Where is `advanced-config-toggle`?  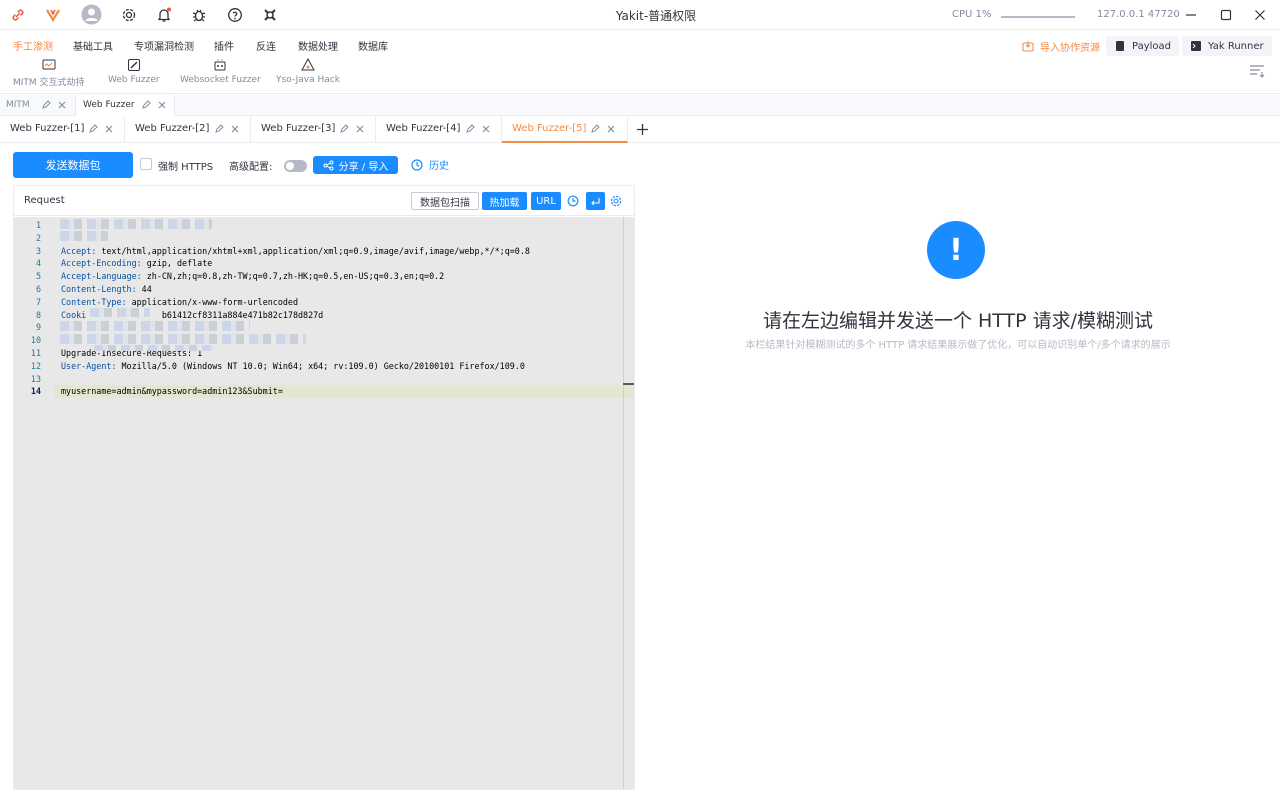 advanced-config-toggle is located at coordinates (295, 166).